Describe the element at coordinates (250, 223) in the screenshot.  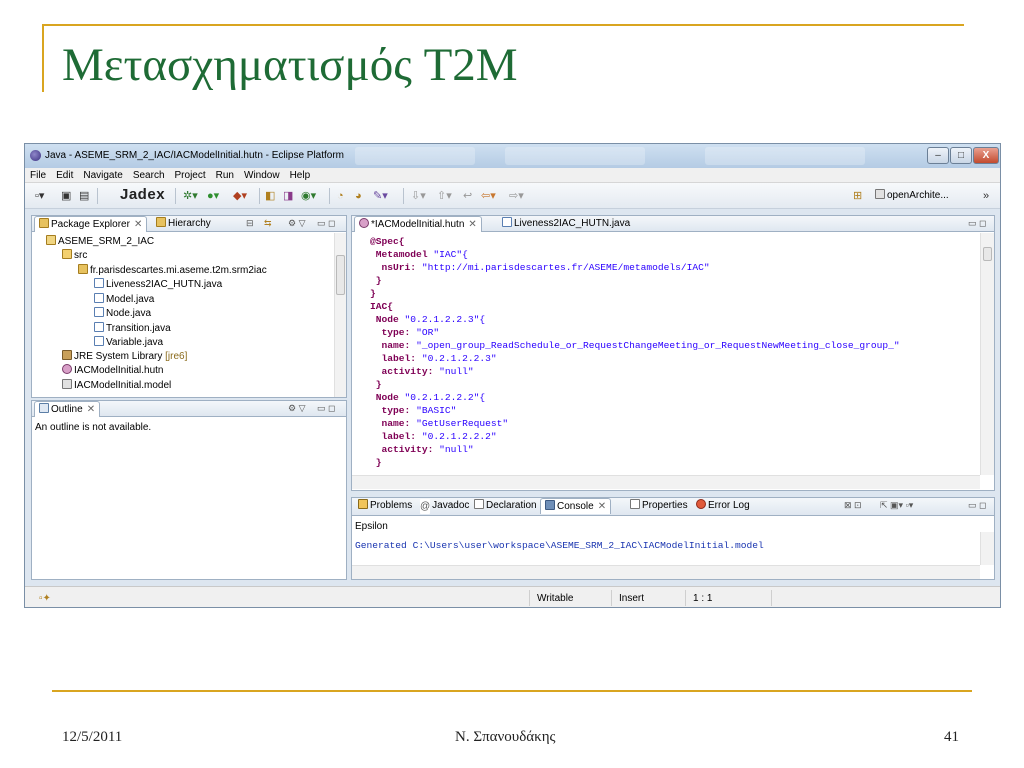
I see `collapse-all-icon: ⊟` at that location.